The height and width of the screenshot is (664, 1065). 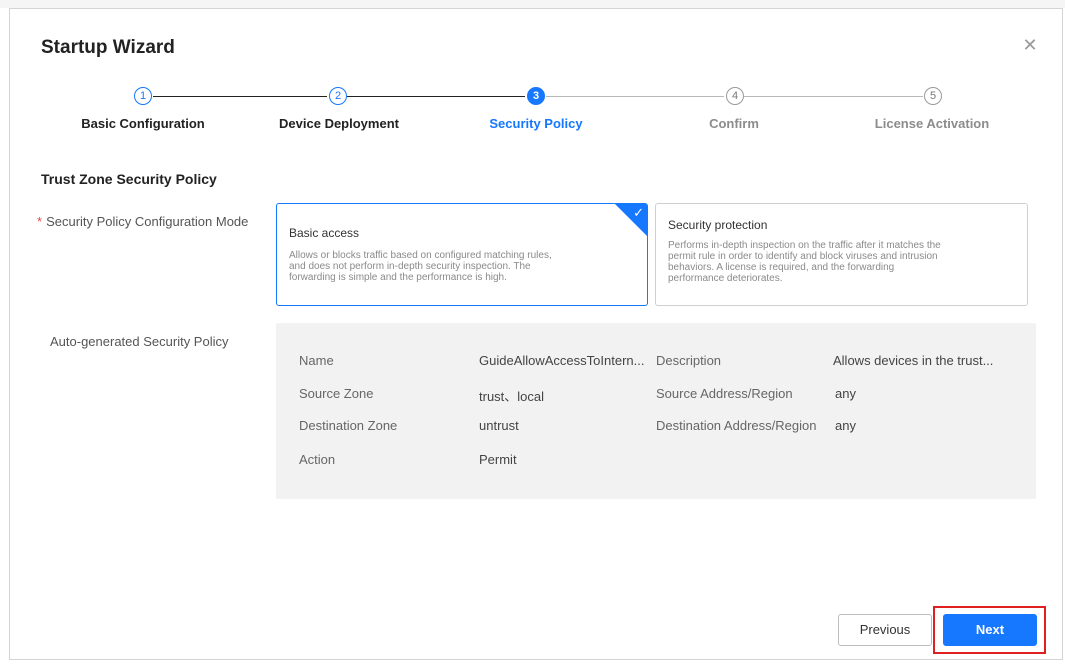 What do you see at coordinates (736, 425) in the screenshot?
I see `destination-address-key: Destination Address/Region` at bounding box center [736, 425].